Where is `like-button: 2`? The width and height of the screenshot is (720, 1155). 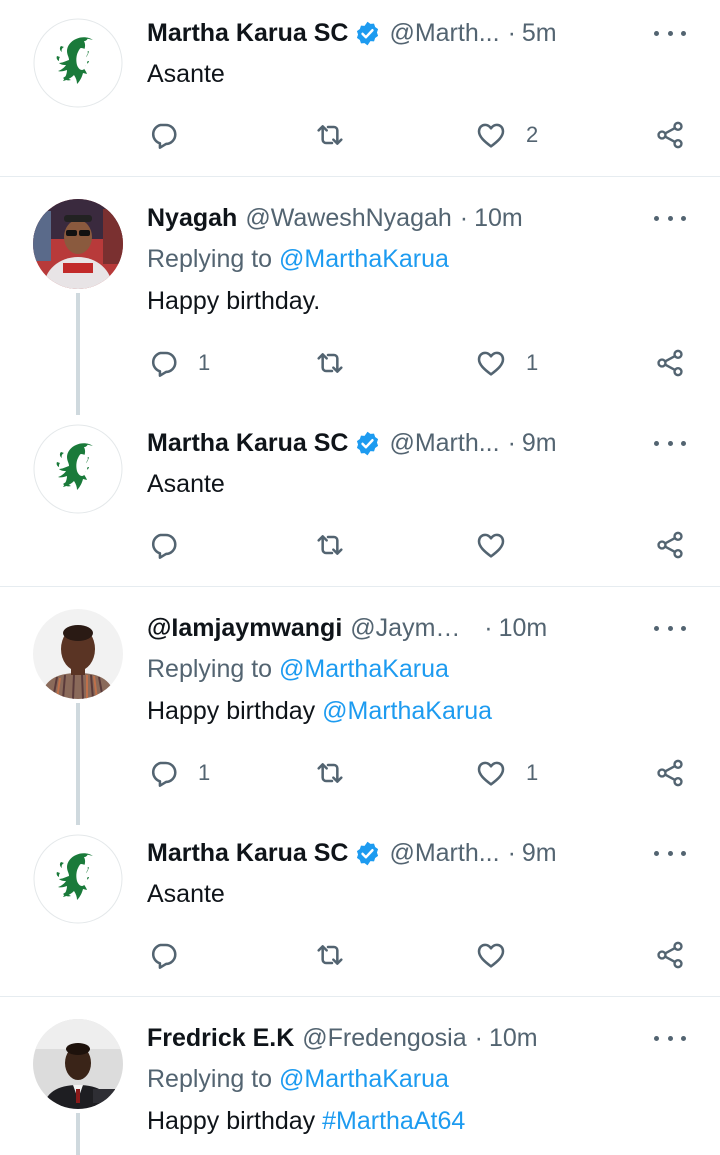 like-button: 2 is located at coordinates (506, 135).